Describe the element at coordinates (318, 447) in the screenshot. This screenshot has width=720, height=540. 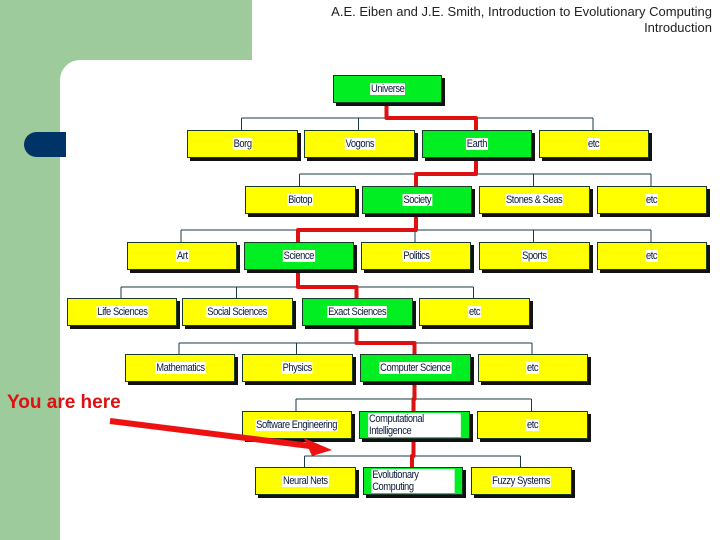
I see `arrow-head` at that location.